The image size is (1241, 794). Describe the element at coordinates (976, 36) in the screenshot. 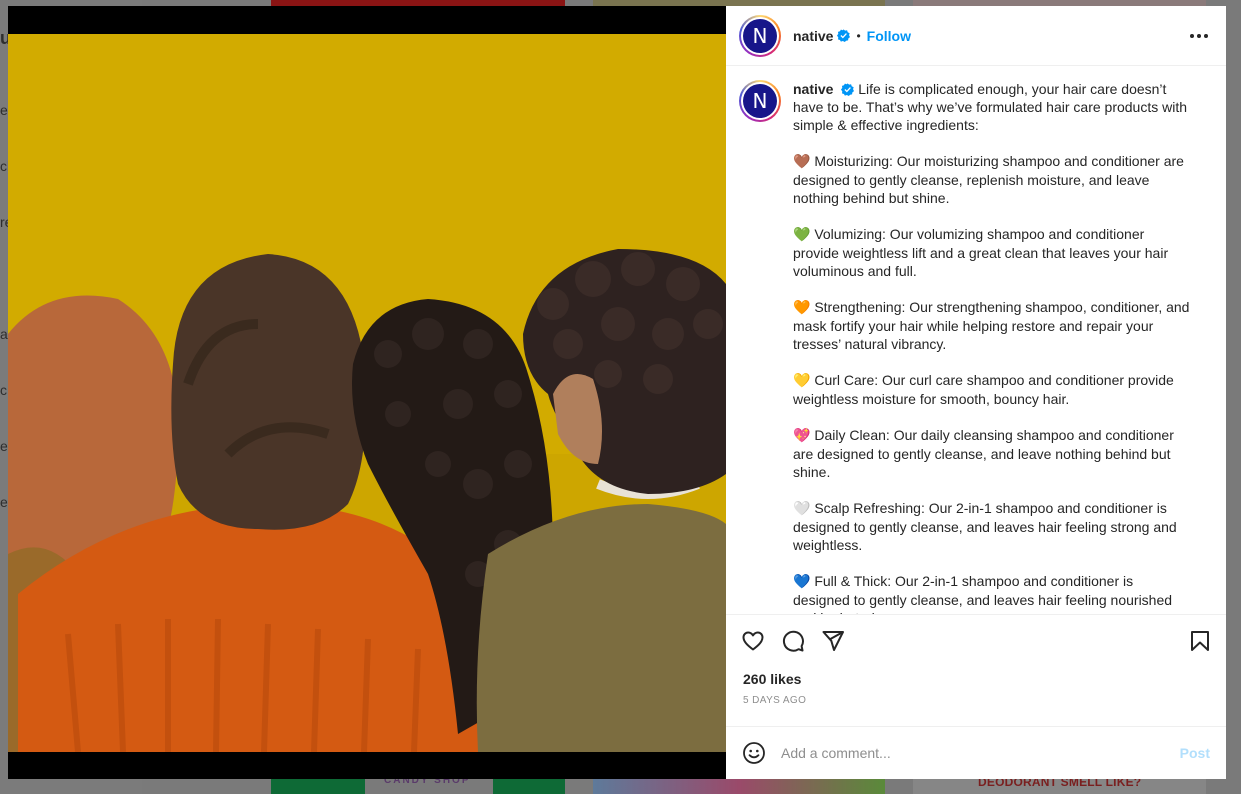

I see `post-header: N native • Follow` at that location.